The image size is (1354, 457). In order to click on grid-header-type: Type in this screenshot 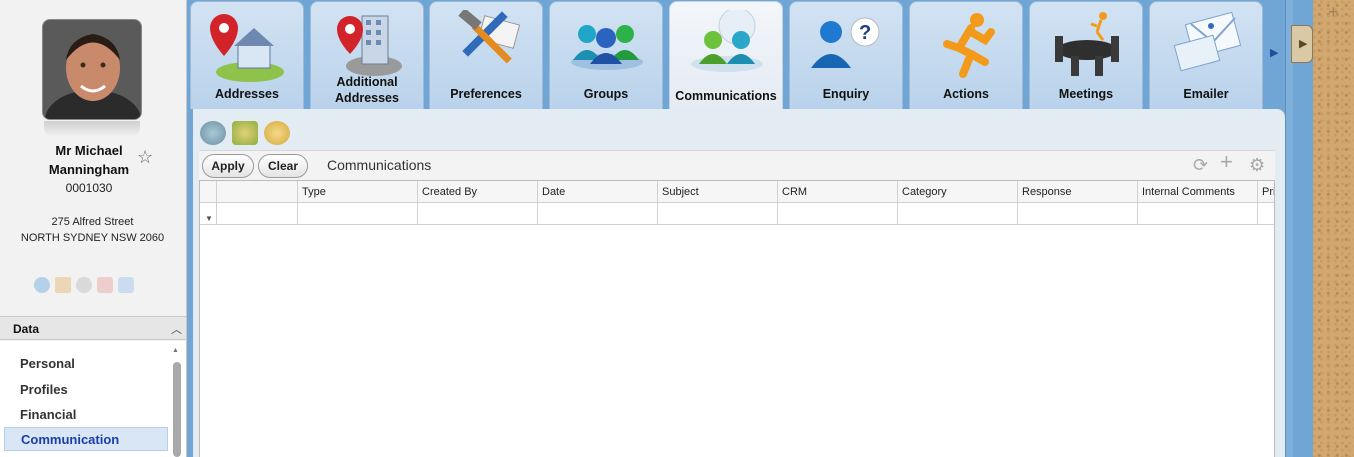, I will do `click(358, 192)`.